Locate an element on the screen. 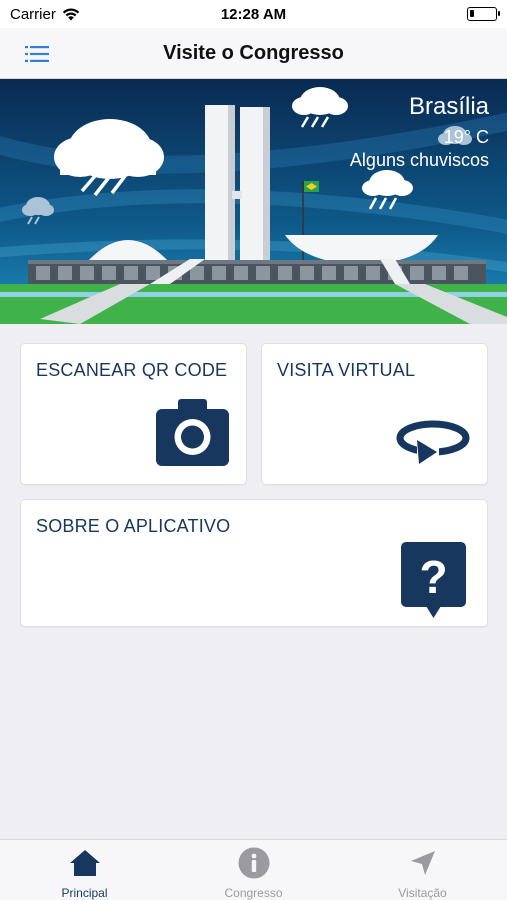 Image resolution: width=507 pixels, height=900 pixels. scan-qr-label: ESCANEAR QR CODE is located at coordinates (132, 370).